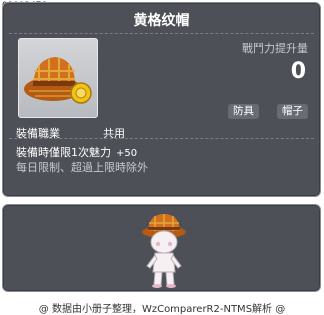  Describe the element at coordinates (292, 111) in the screenshot. I see `category-badge-hat: 帽子` at that location.